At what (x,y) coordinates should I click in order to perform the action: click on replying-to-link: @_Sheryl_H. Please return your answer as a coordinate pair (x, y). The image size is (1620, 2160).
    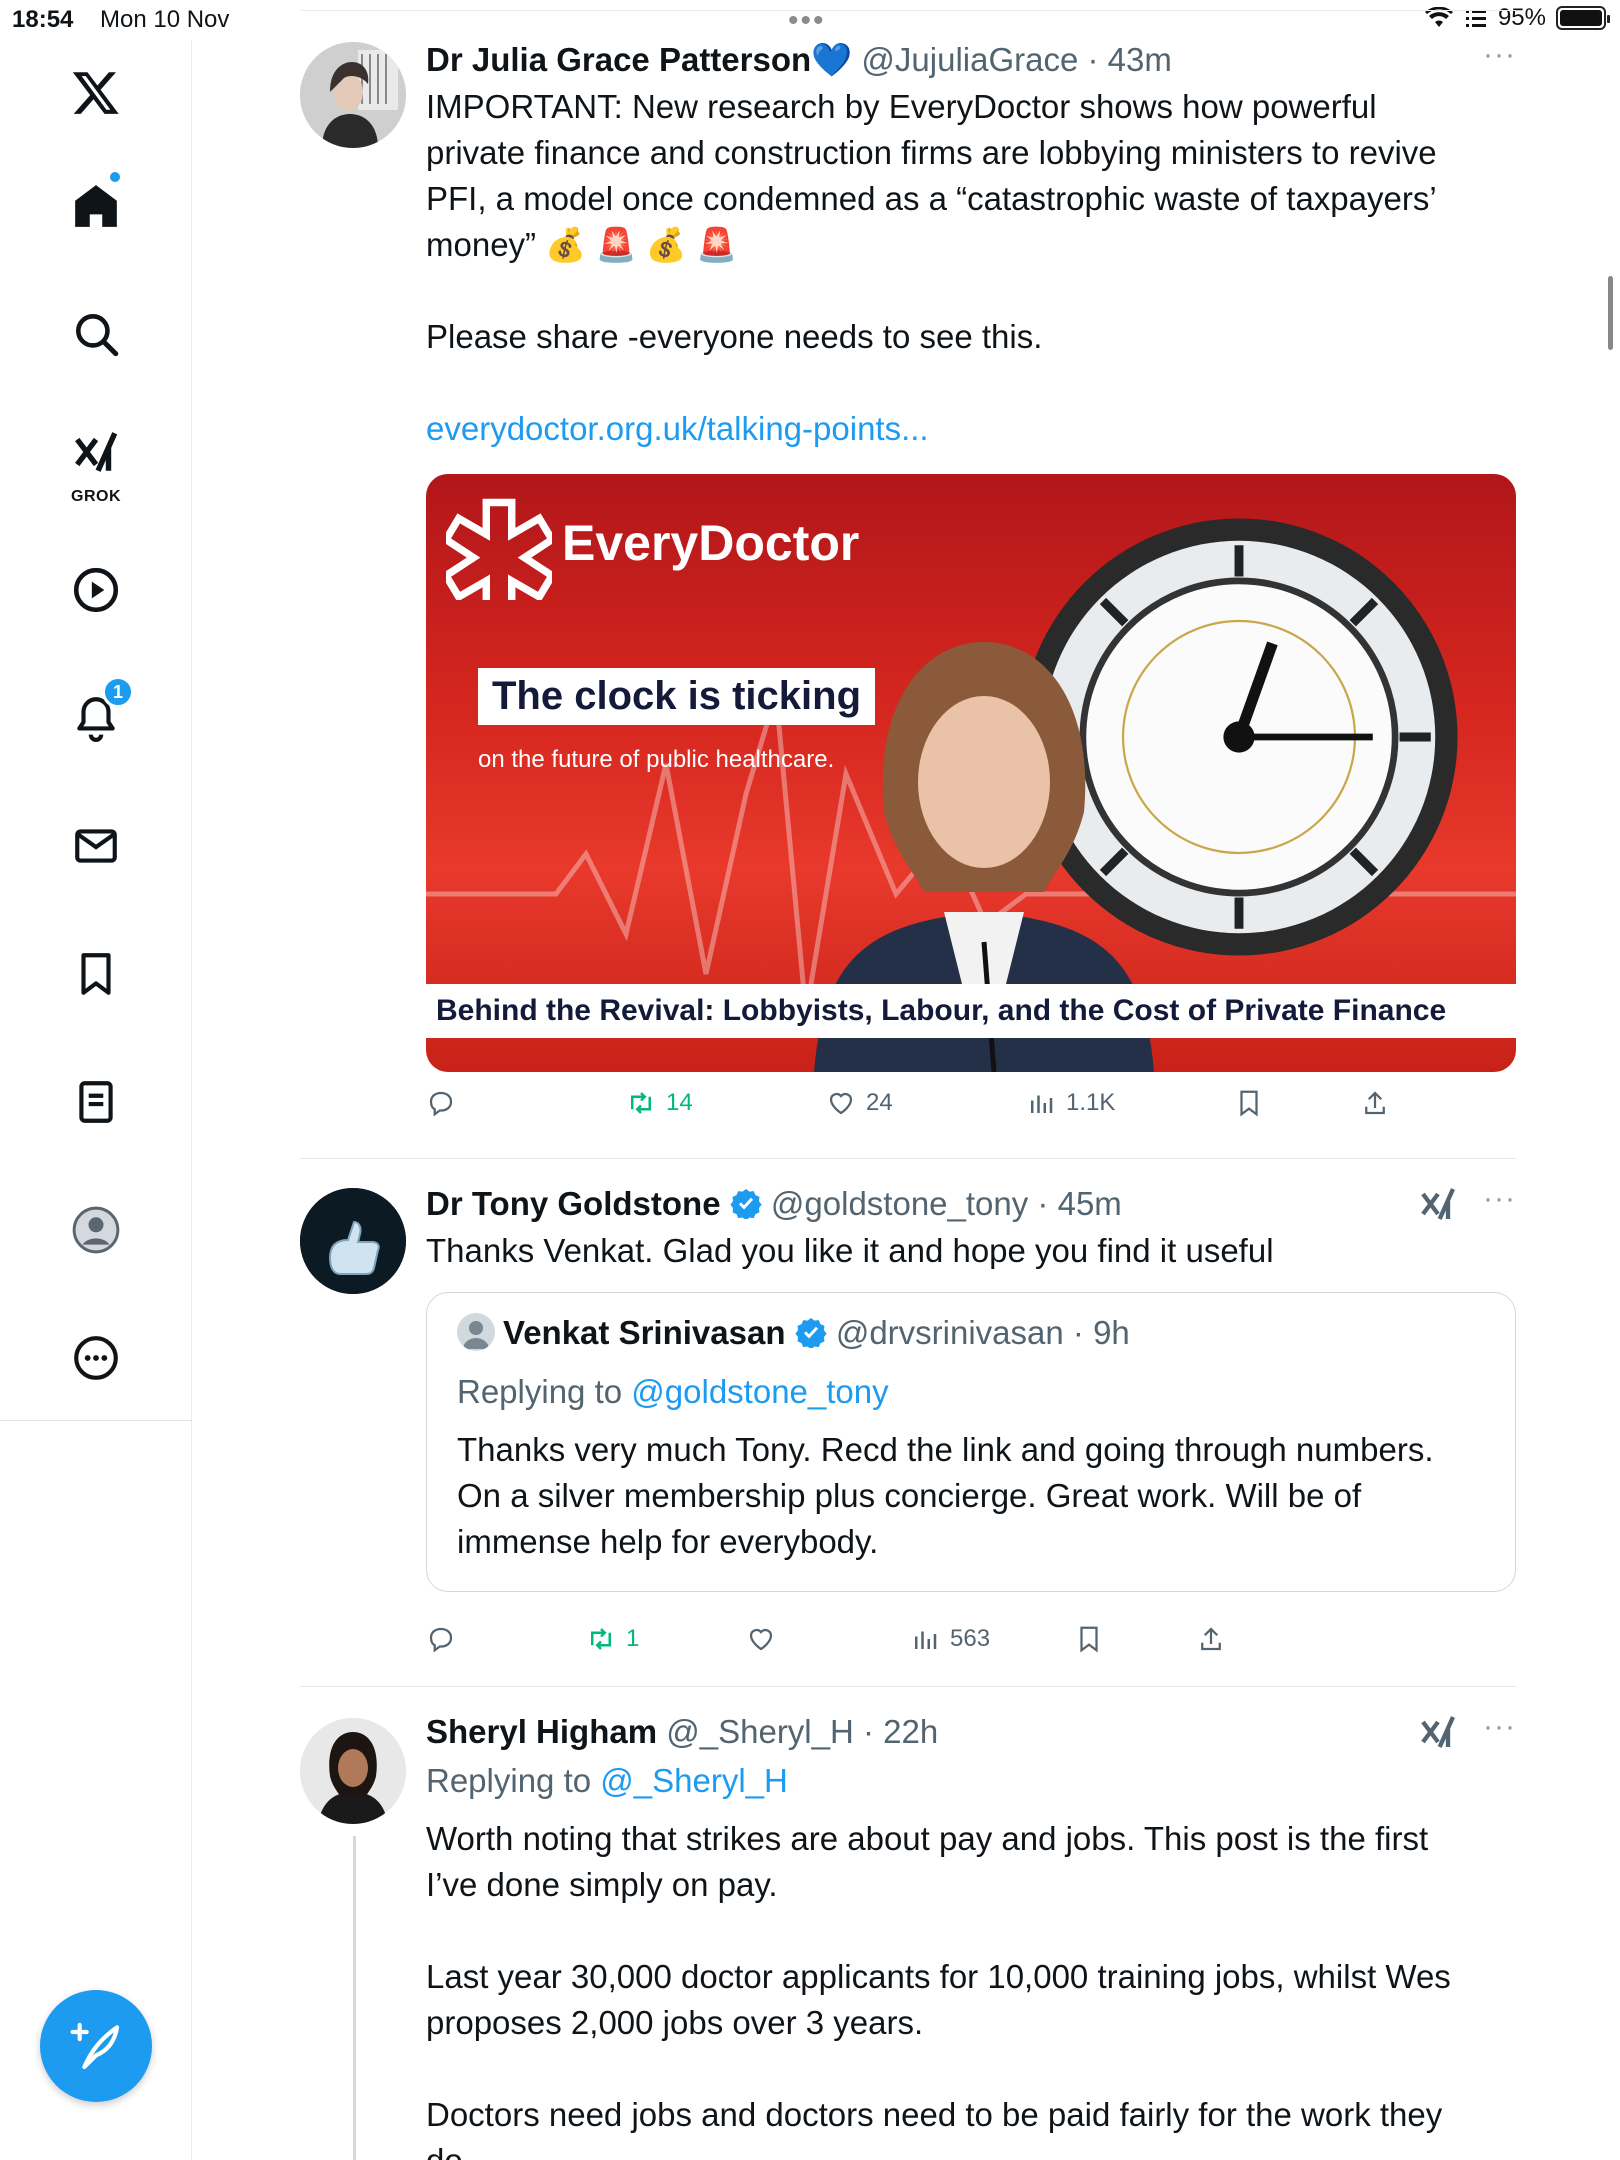
    Looking at the image, I should click on (694, 1780).